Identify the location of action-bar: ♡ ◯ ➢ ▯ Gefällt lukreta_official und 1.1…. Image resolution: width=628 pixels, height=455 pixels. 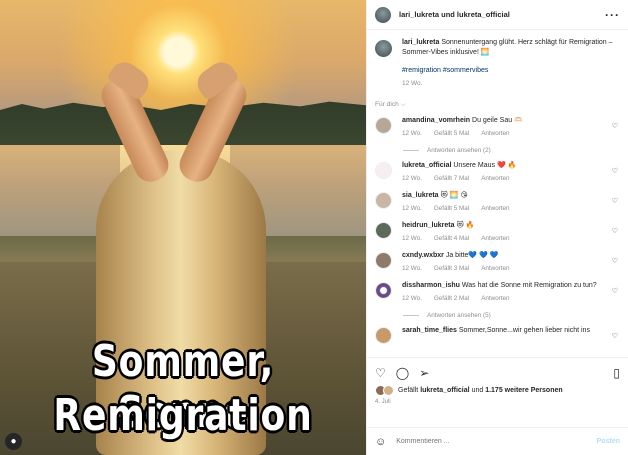
(497, 392).